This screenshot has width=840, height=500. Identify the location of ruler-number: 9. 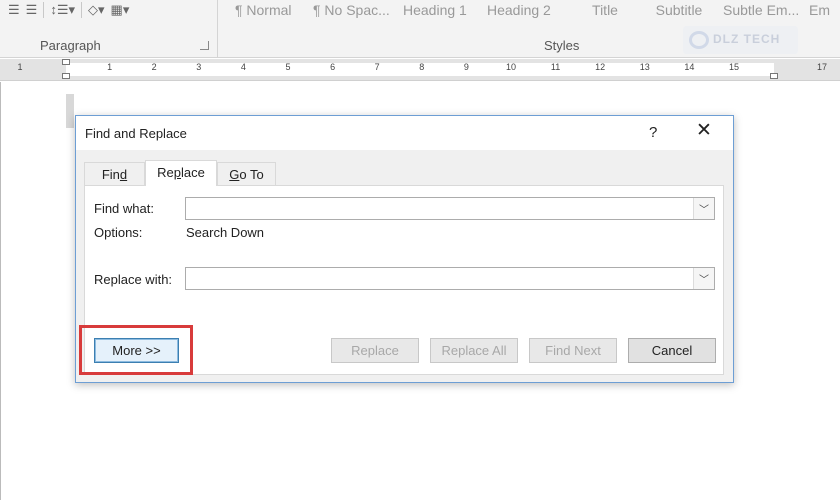
(466, 67).